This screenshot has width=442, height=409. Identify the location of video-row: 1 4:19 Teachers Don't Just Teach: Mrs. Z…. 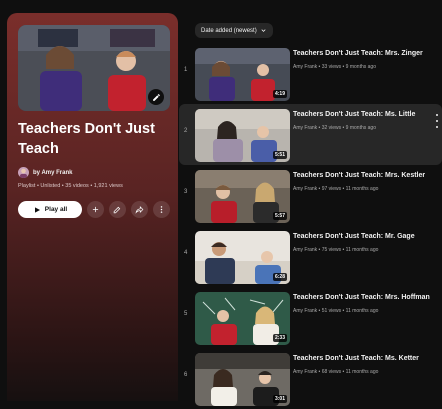
(310, 73).